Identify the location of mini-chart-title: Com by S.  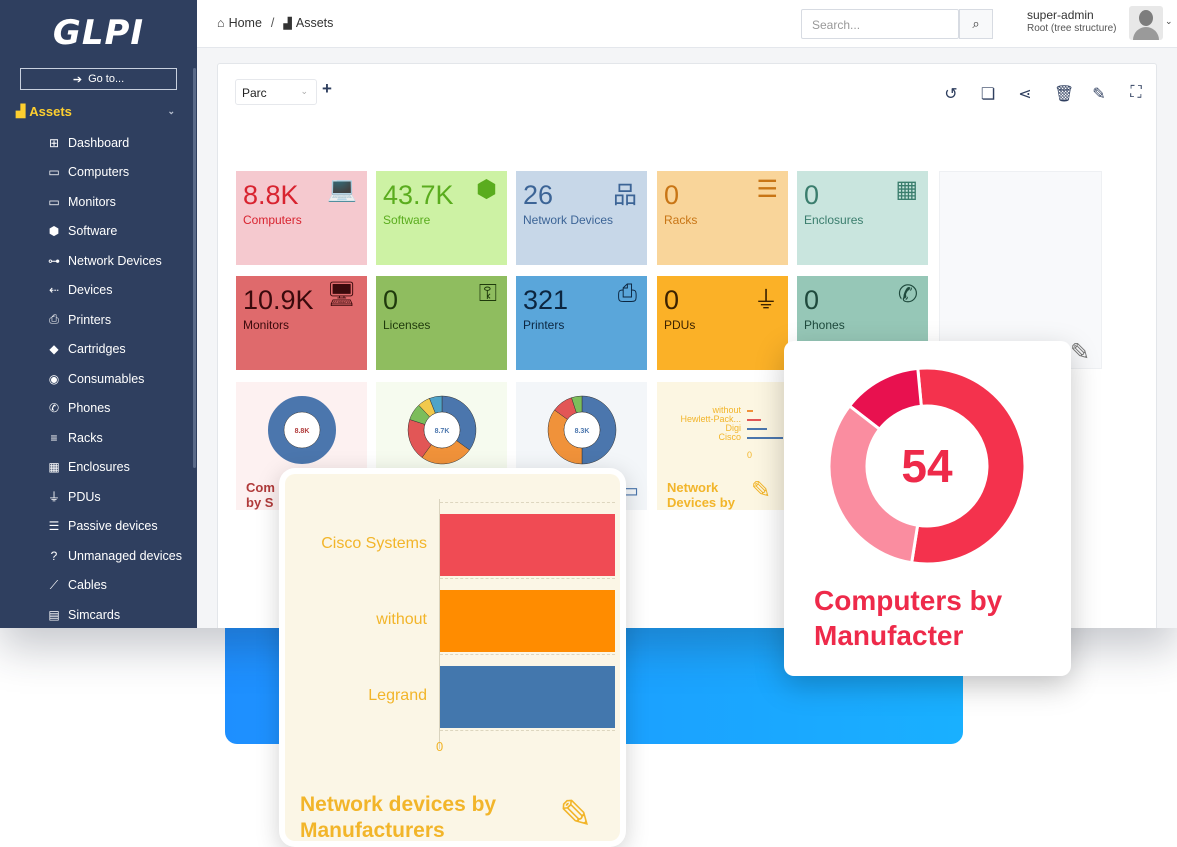
(260, 495).